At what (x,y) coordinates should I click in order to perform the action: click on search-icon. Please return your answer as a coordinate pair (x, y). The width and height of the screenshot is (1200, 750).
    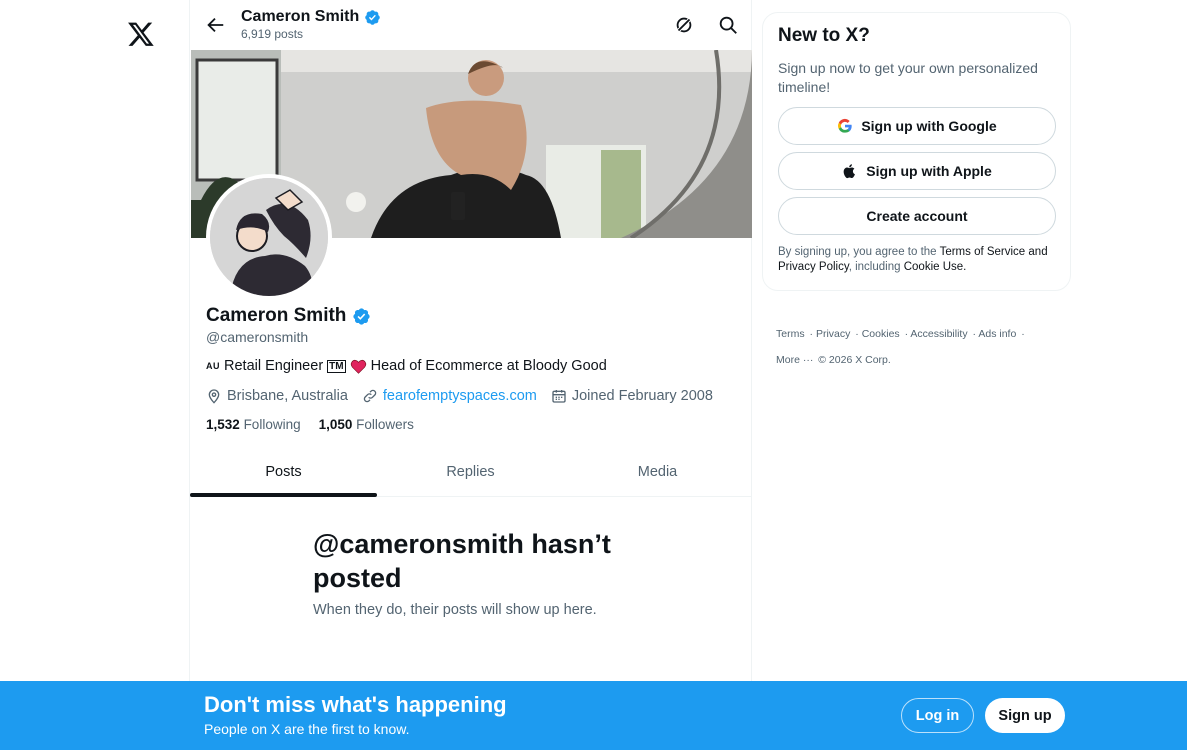
    Looking at the image, I should click on (728, 25).